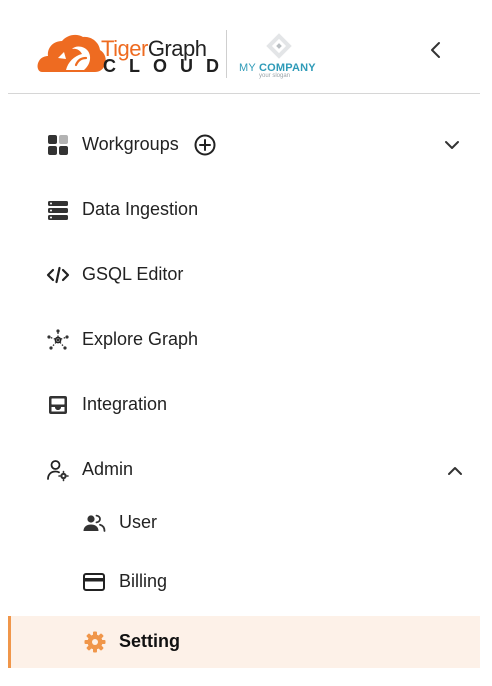  I want to click on chevron-down-icon, so click(452, 145).